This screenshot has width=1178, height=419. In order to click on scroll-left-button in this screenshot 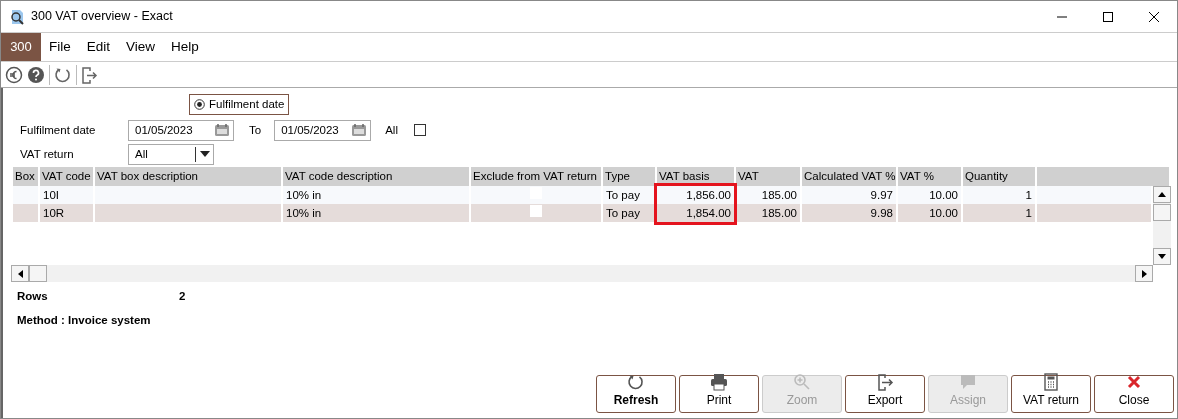, I will do `click(20, 274)`.